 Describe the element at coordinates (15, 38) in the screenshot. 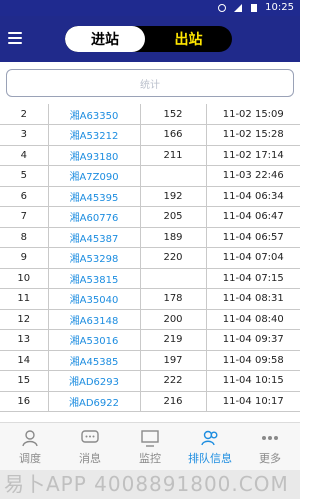

I see `menu-icon` at that location.